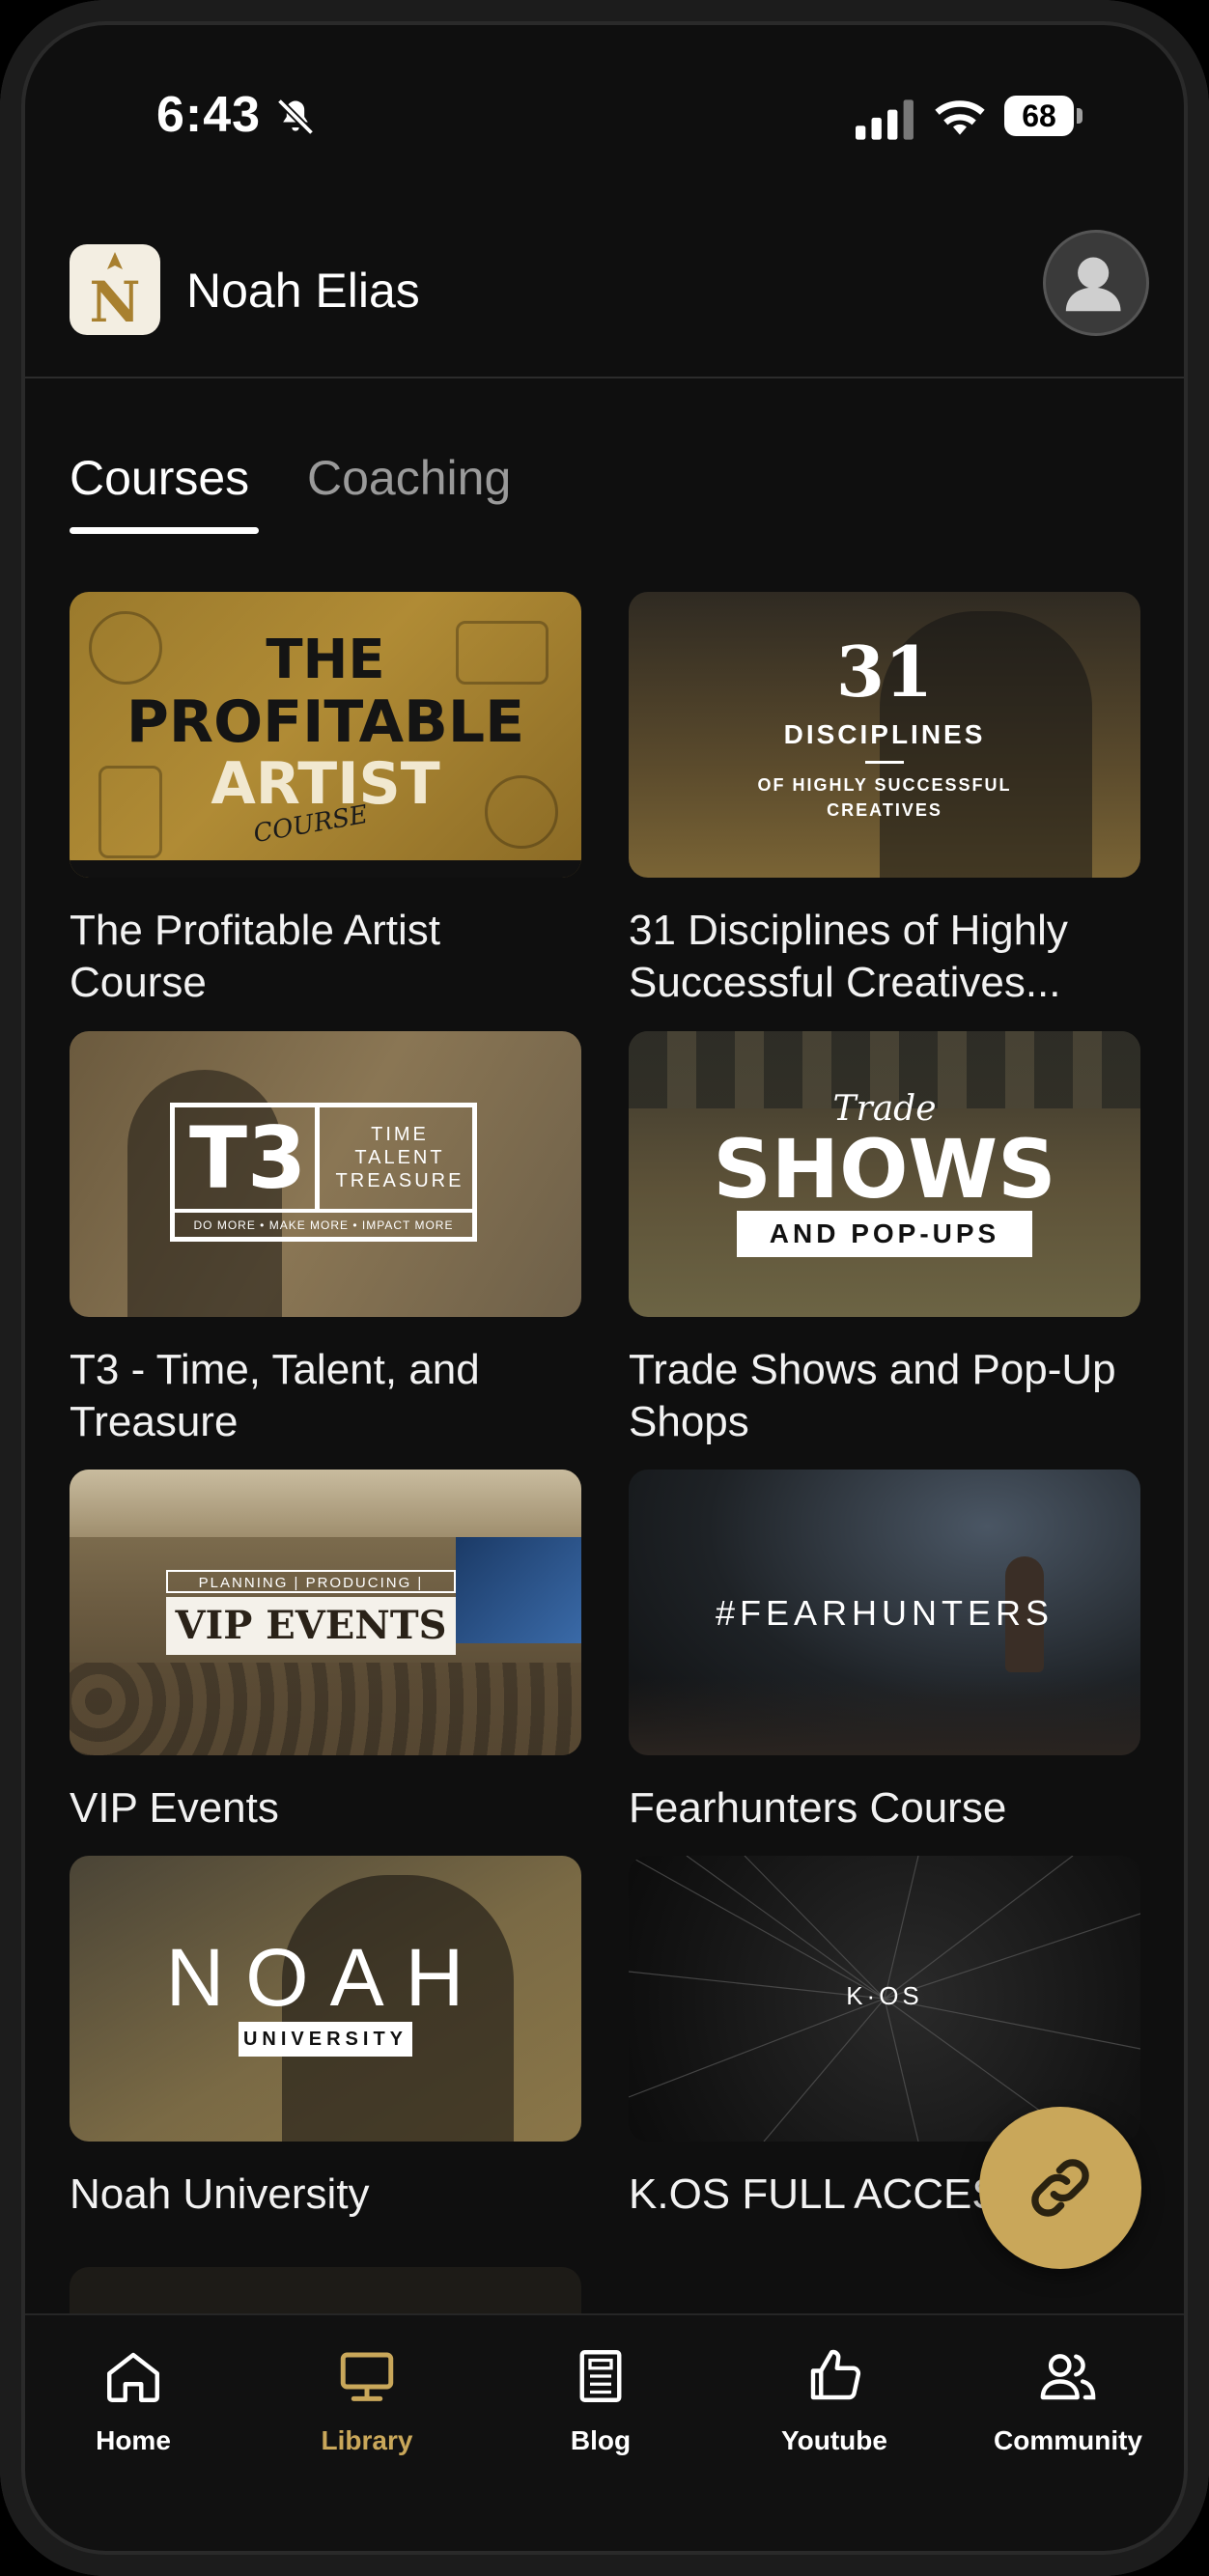 This screenshot has height=2576, width=1209. What do you see at coordinates (960, 118) in the screenshot?
I see `wifi-icon` at bounding box center [960, 118].